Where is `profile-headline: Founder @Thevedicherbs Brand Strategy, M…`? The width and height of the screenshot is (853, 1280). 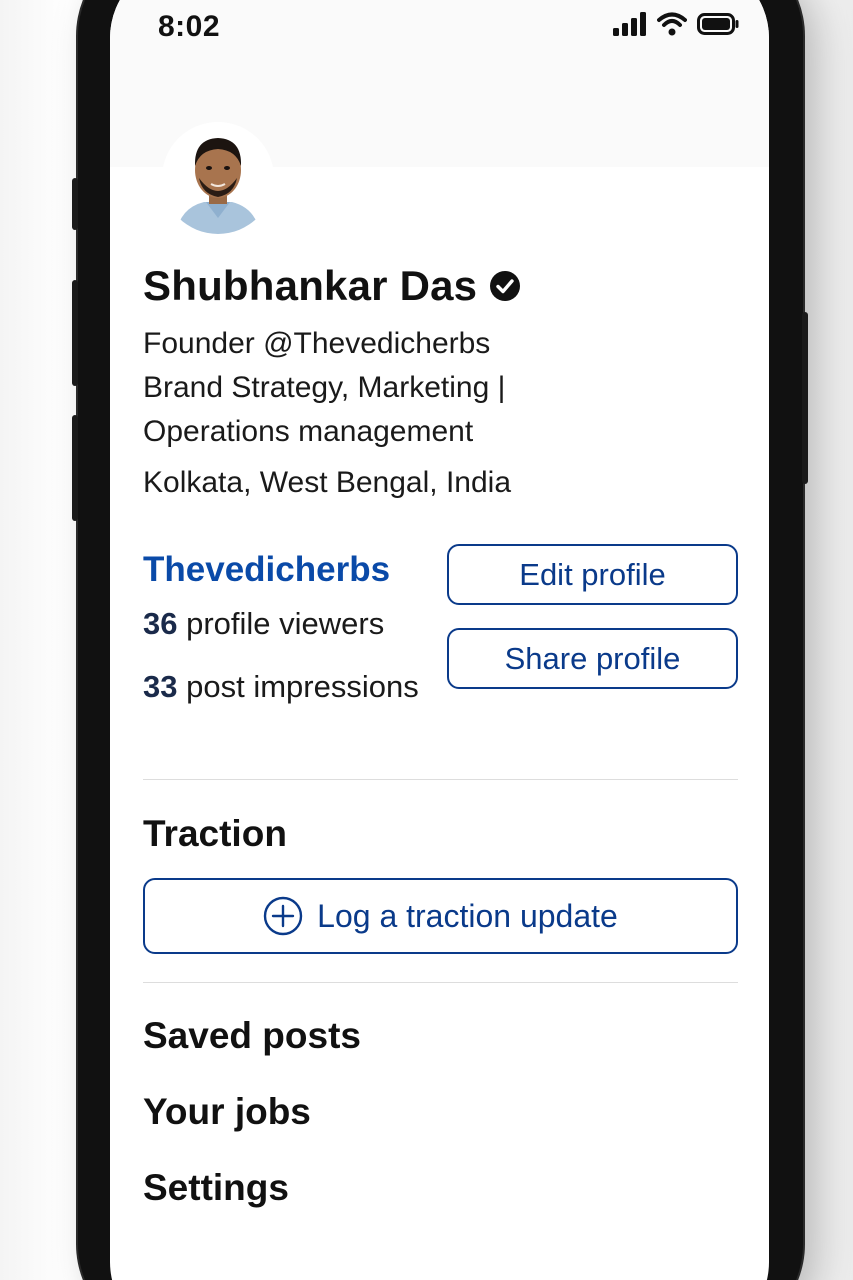 profile-headline: Founder @Thevedicherbs Brand Strategy, M… is located at coordinates (324, 388).